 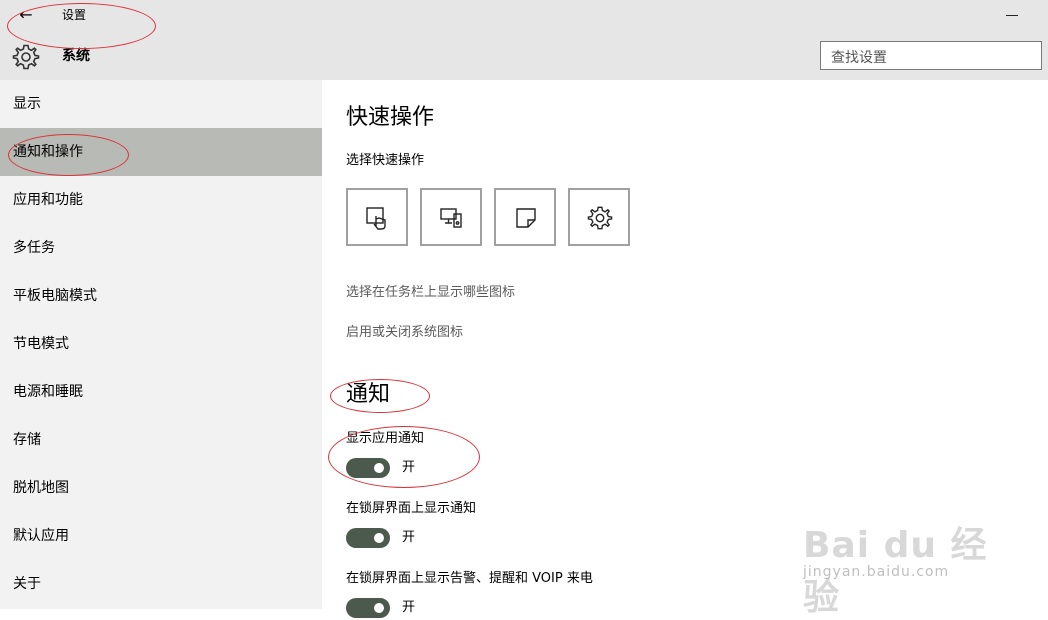 I want to click on note-icon, so click(x=526, y=218).